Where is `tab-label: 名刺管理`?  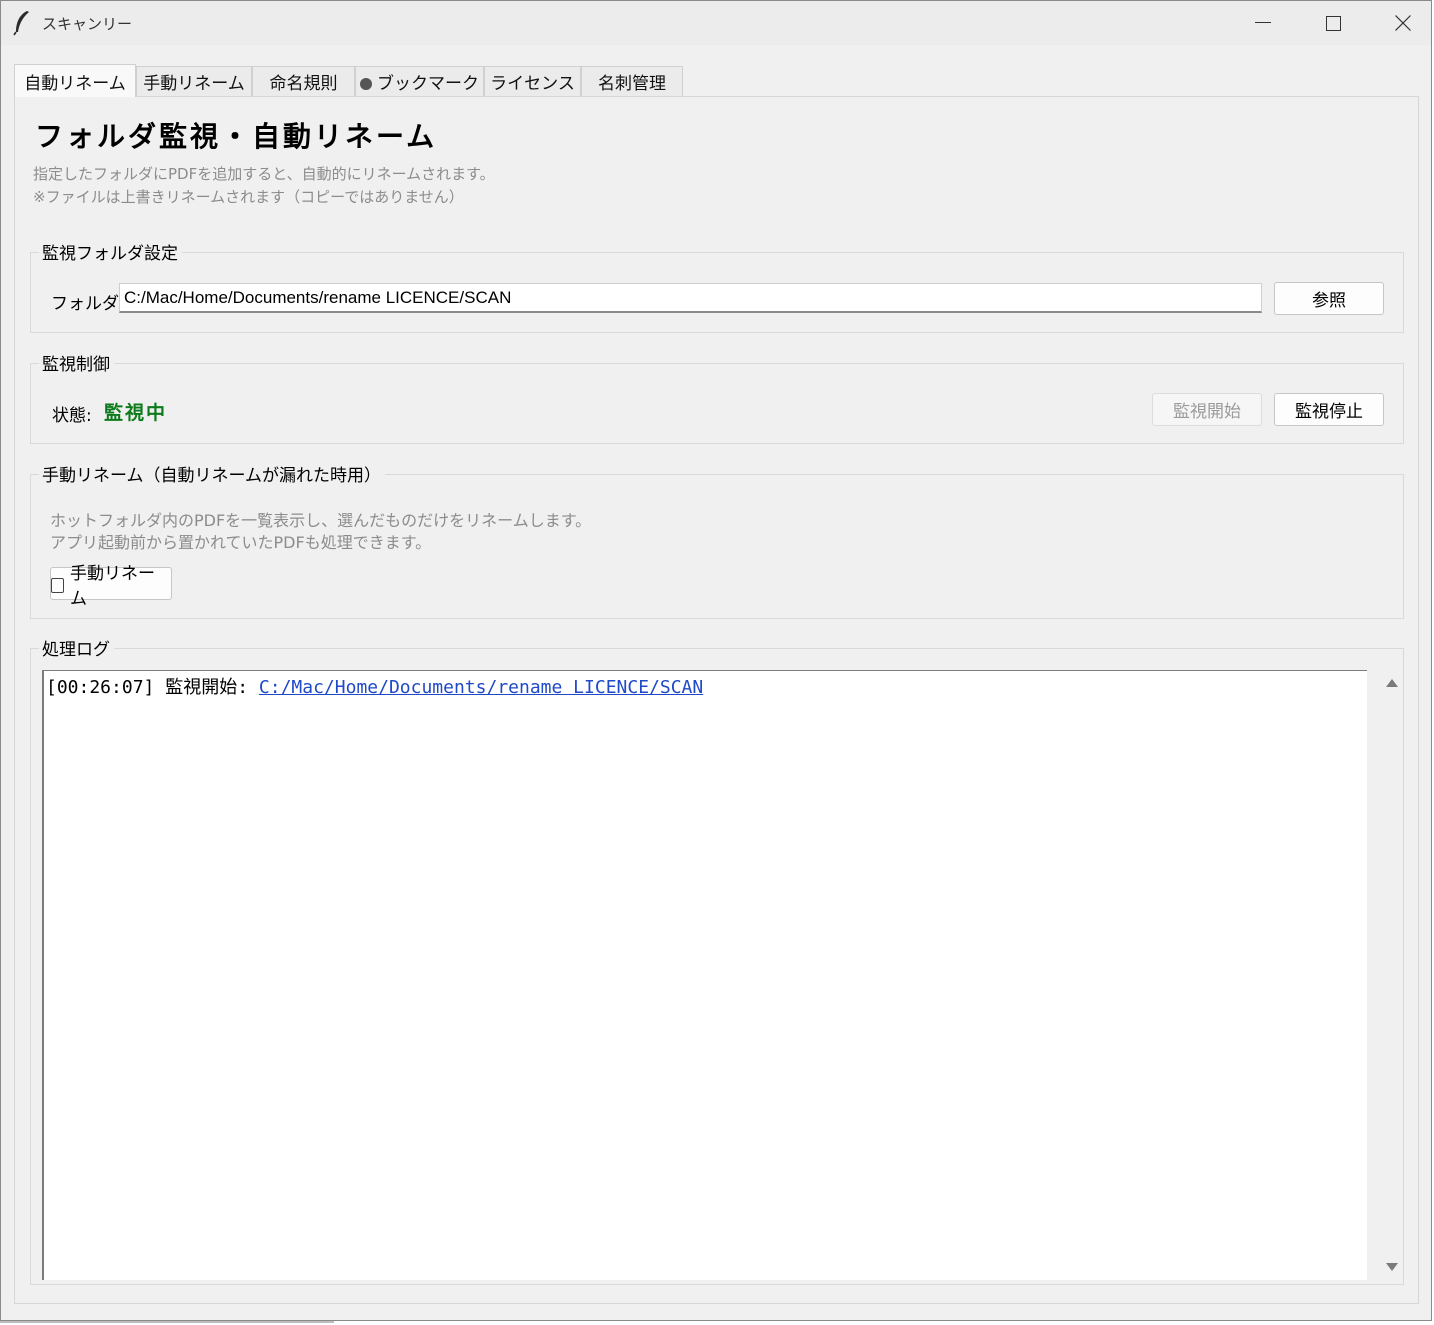
tab-label: 名刺管理 is located at coordinates (632, 84).